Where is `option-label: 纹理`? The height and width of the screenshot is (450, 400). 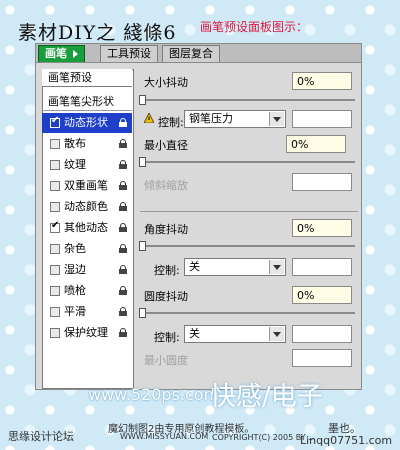
option-label: 纹理 is located at coordinates (75, 164).